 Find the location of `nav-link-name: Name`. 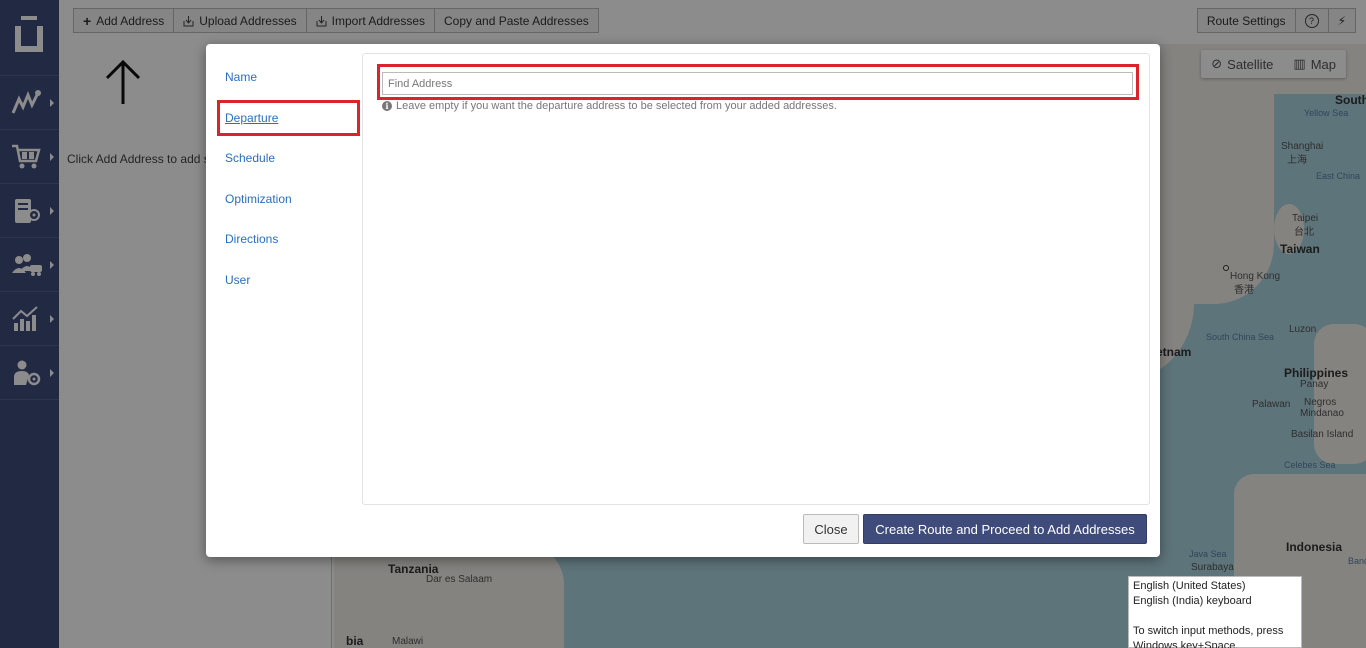

nav-link-name: Name is located at coordinates (241, 77).